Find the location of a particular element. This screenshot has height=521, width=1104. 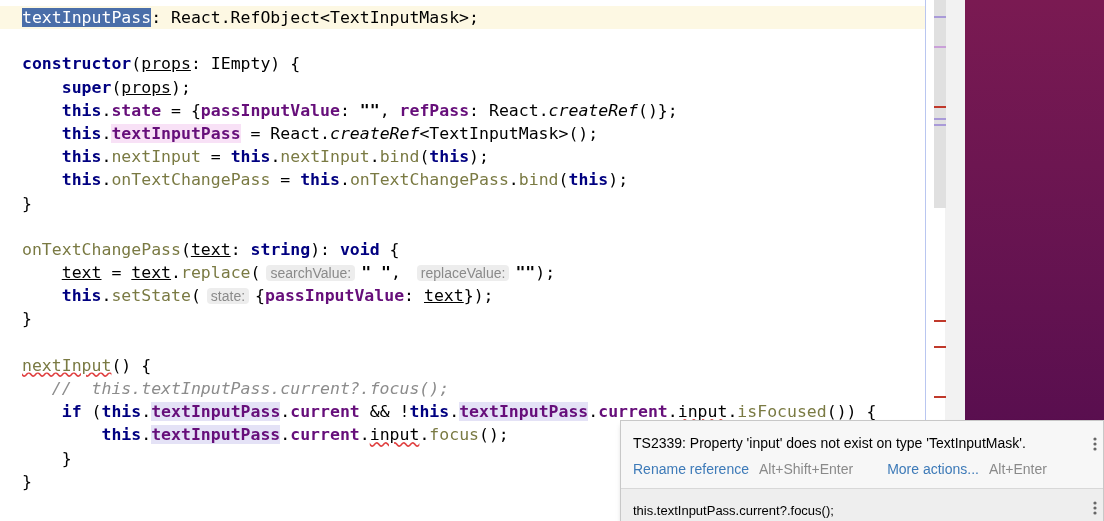

code-token: if is located at coordinates (71, 412).